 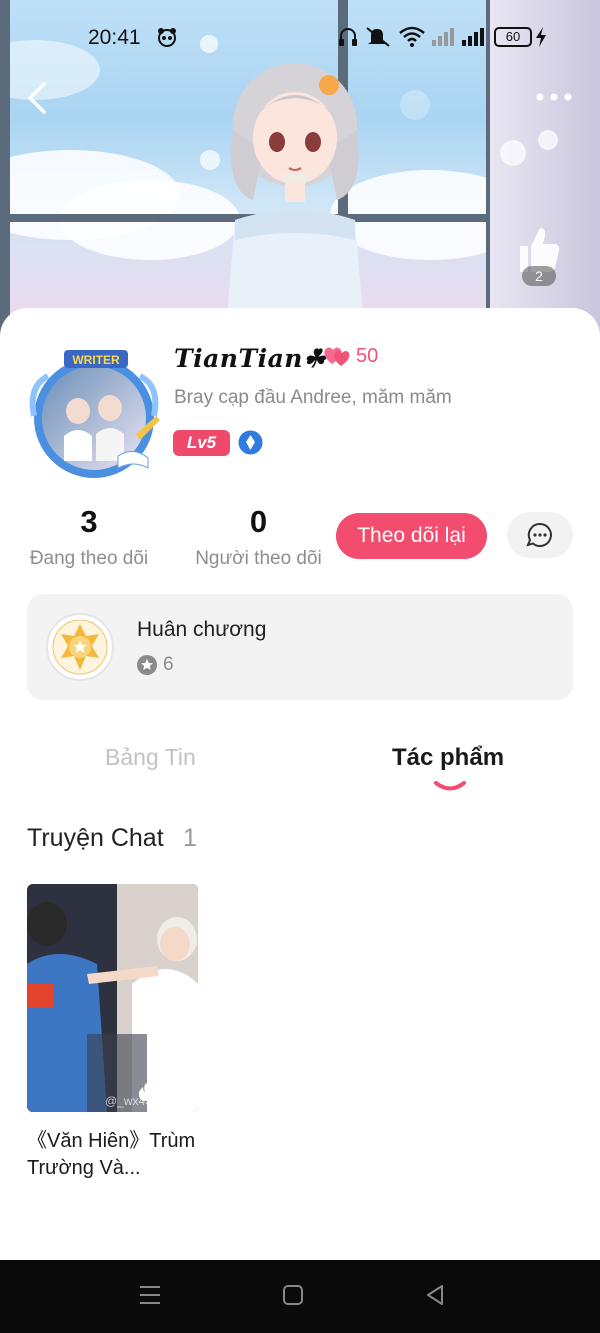 What do you see at coordinates (147, 665) in the screenshot?
I see `star-badge-icon` at bounding box center [147, 665].